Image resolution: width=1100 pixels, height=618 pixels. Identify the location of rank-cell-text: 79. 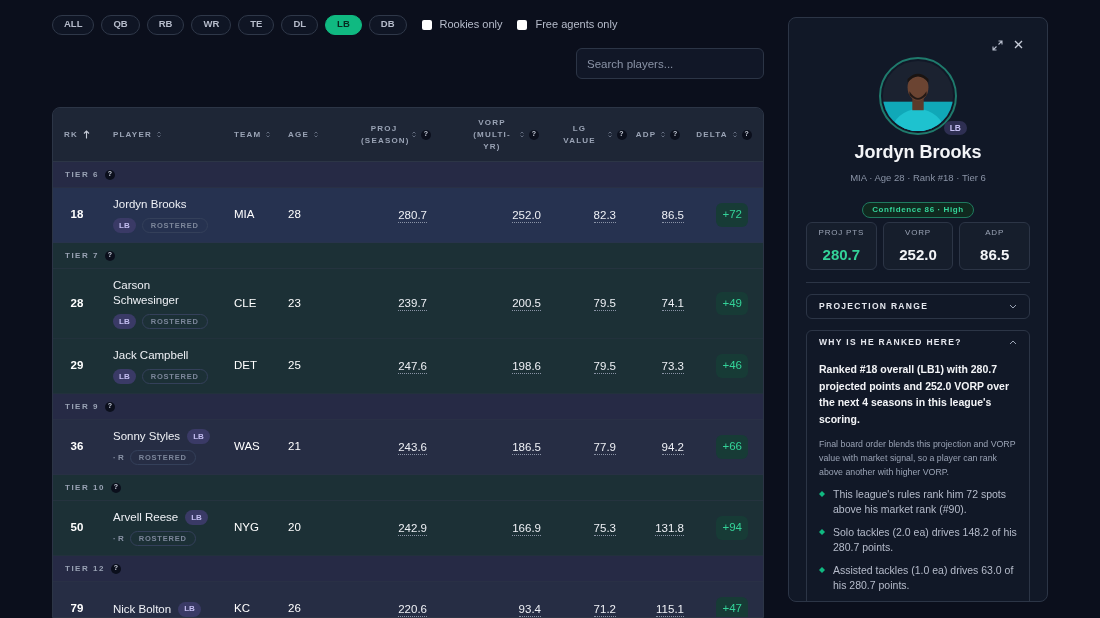
(77, 609).